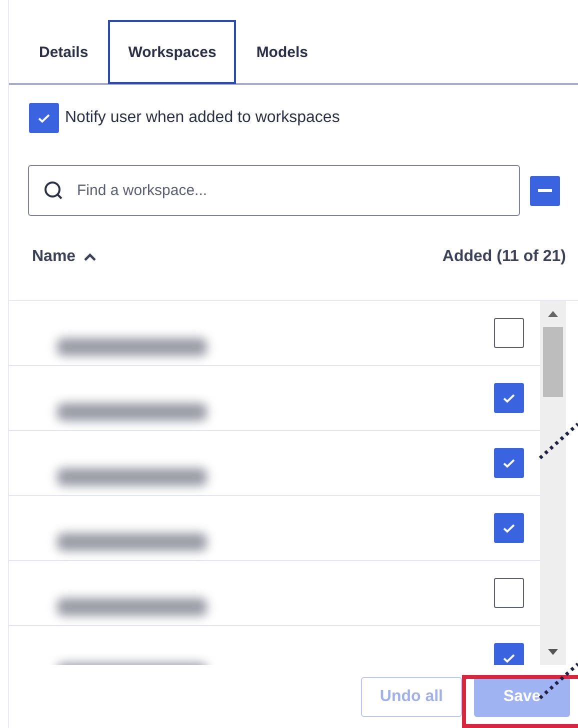 Image resolution: width=578 pixels, height=728 pixels. I want to click on column-header: Added (11 of 21), so click(504, 257).